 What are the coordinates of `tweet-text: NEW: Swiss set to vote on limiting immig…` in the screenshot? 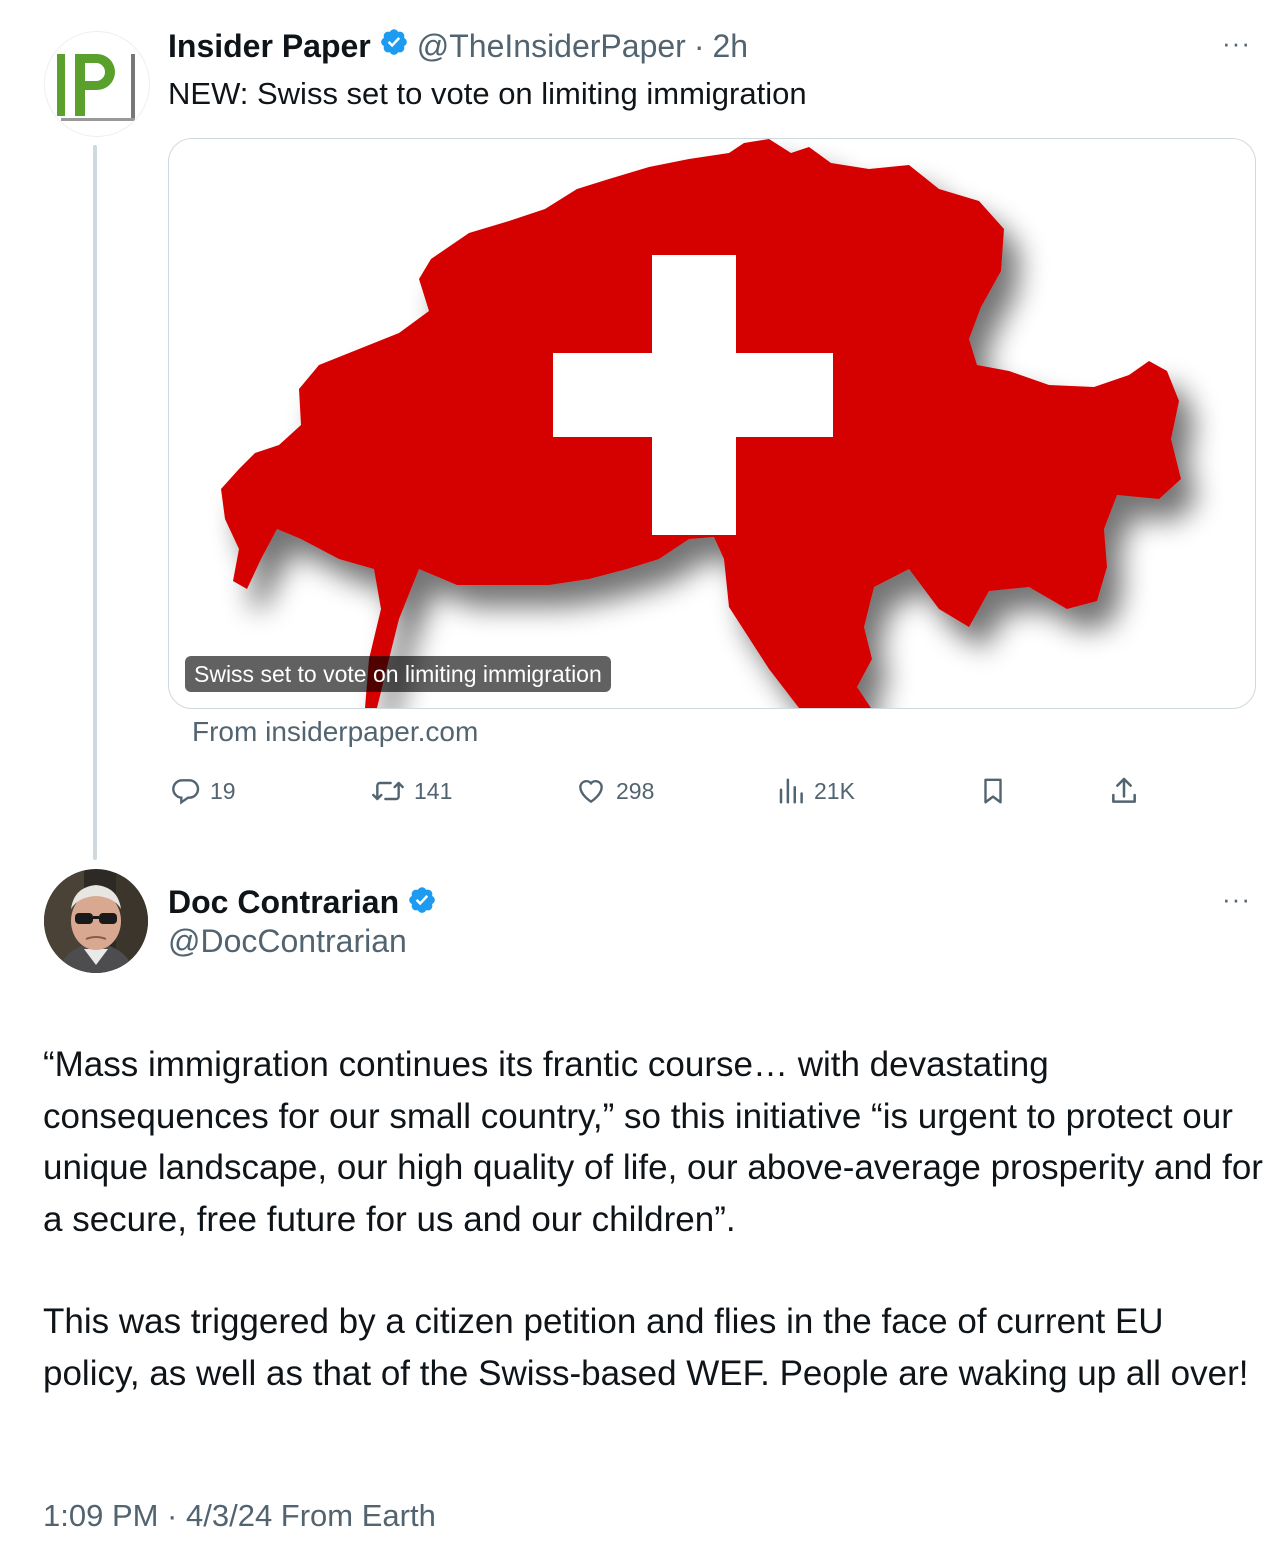 It's located at (487, 93).